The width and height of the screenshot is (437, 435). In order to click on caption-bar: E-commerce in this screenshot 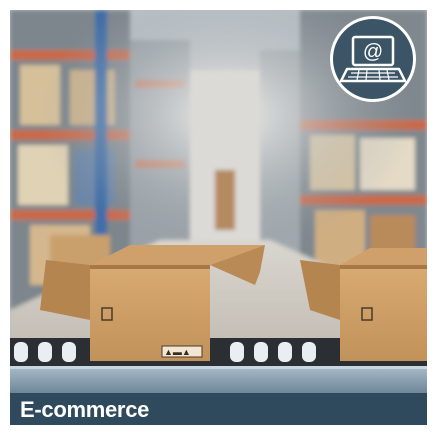, I will do `click(218, 409)`.